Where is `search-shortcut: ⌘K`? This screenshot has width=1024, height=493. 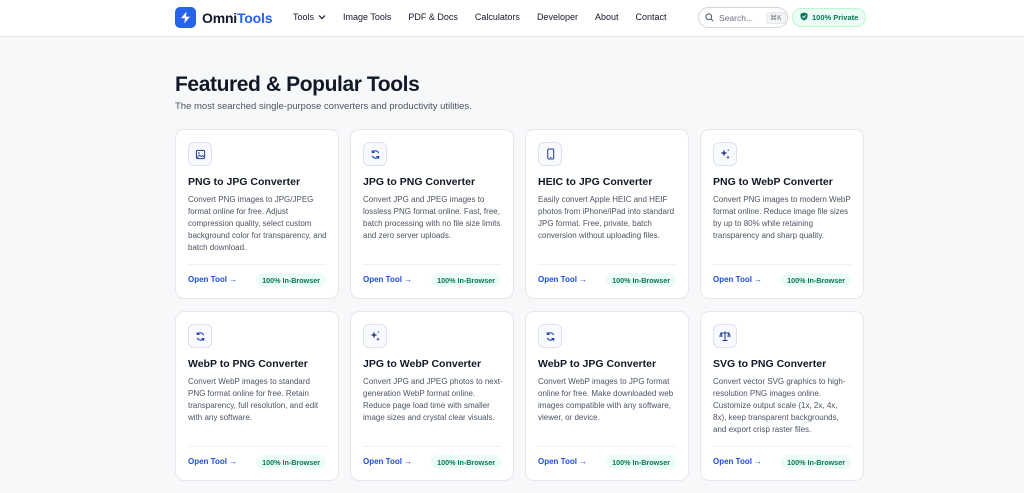
search-shortcut: ⌘K is located at coordinates (776, 17).